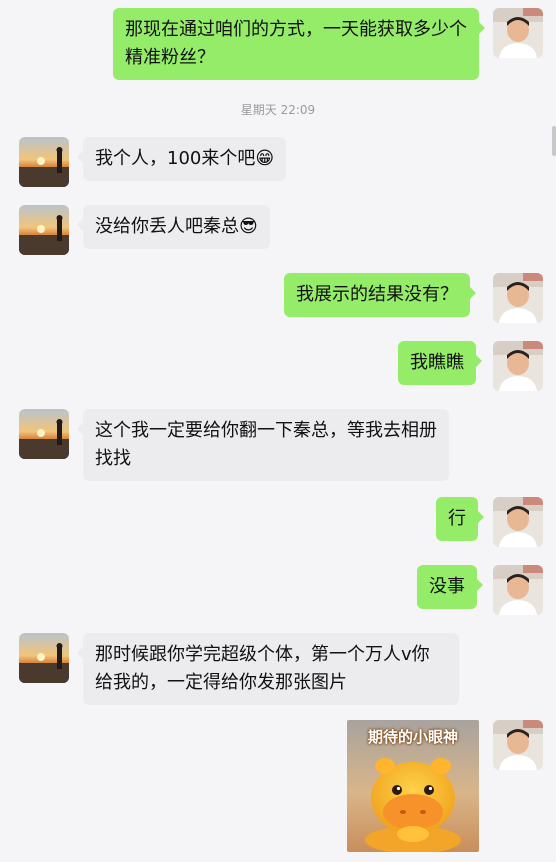 The image size is (556, 862). What do you see at coordinates (412, 737) in the screenshot?
I see `sticker-caption: 期待的小眼神` at bounding box center [412, 737].